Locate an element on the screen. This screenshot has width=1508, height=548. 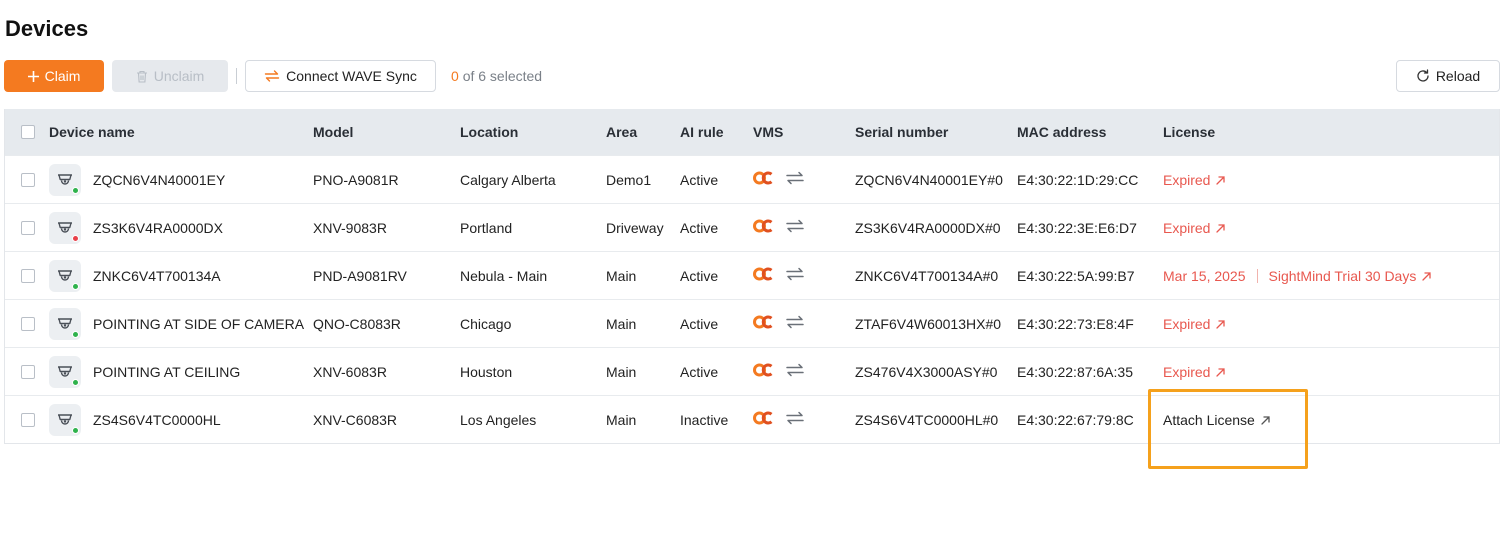
header-area: Area is located at coordinates (621, 132).